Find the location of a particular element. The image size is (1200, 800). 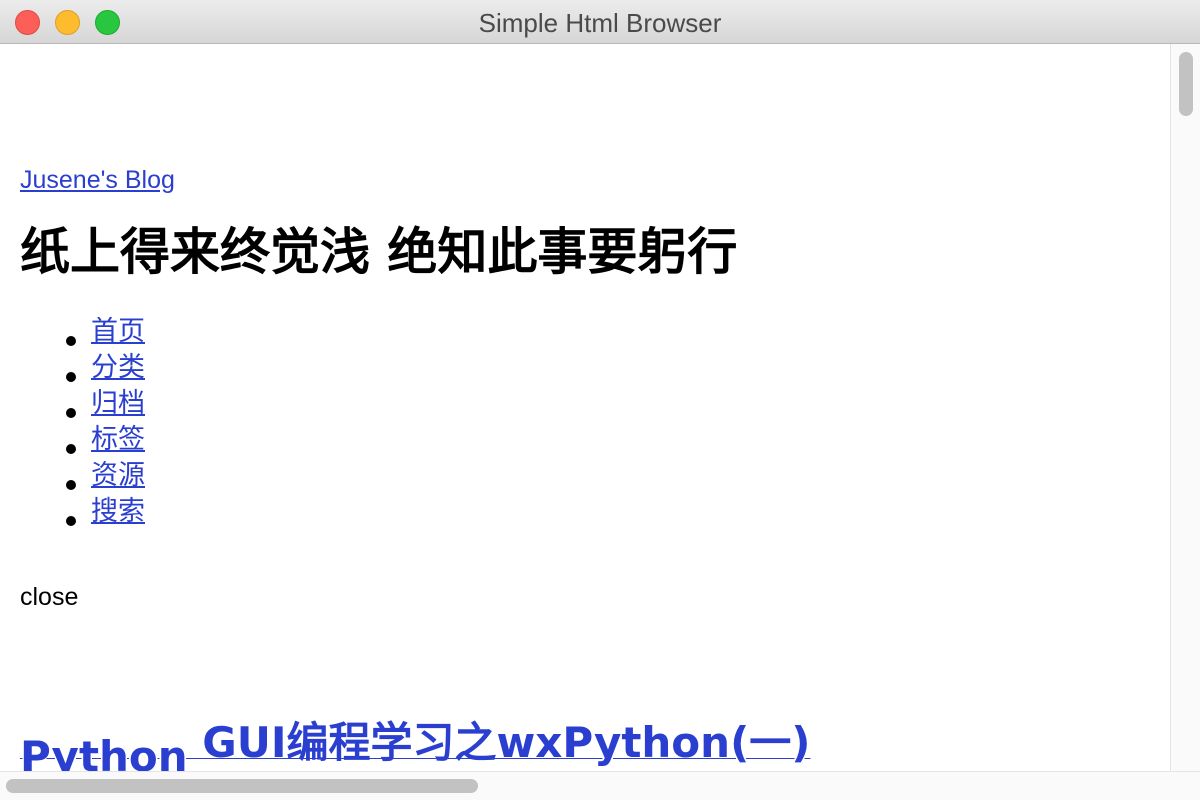

window-title: Simple Html Browser is located at coordinates (600, 23).